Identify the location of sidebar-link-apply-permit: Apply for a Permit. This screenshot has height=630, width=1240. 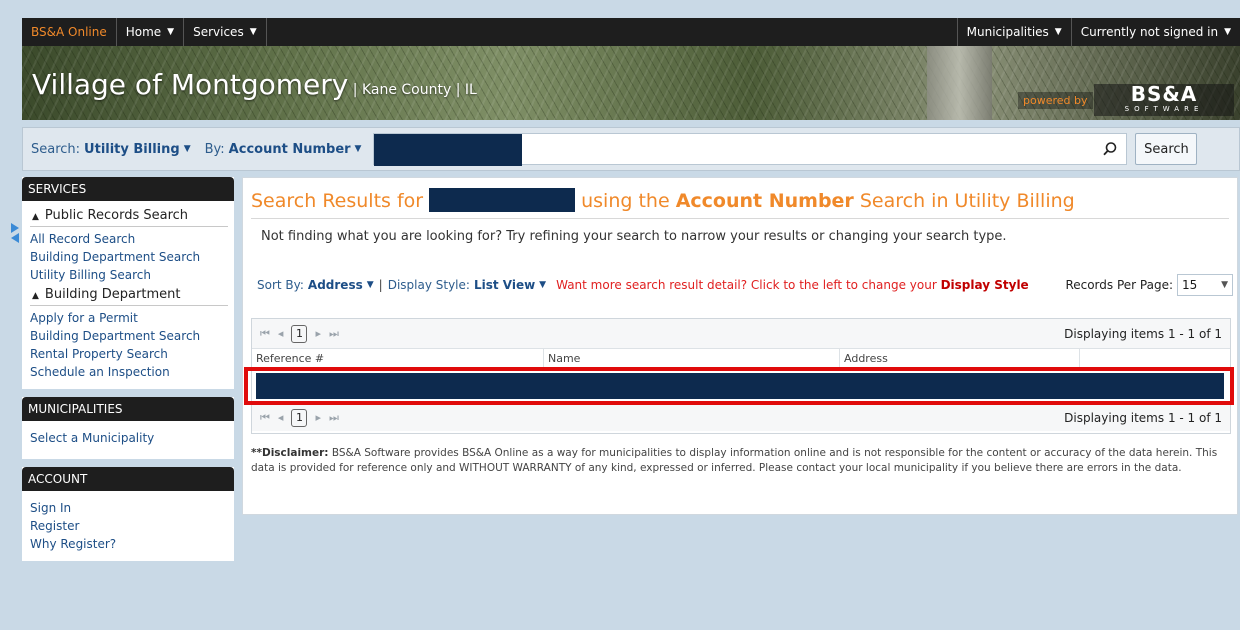
(129, 318).